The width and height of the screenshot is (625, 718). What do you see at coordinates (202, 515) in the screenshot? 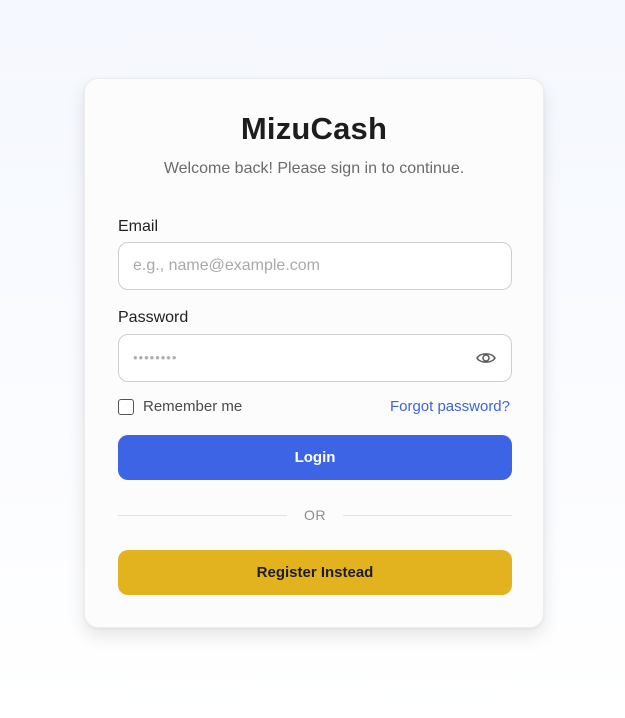
I see `divider-line-left` at bounding box center [202, 515].